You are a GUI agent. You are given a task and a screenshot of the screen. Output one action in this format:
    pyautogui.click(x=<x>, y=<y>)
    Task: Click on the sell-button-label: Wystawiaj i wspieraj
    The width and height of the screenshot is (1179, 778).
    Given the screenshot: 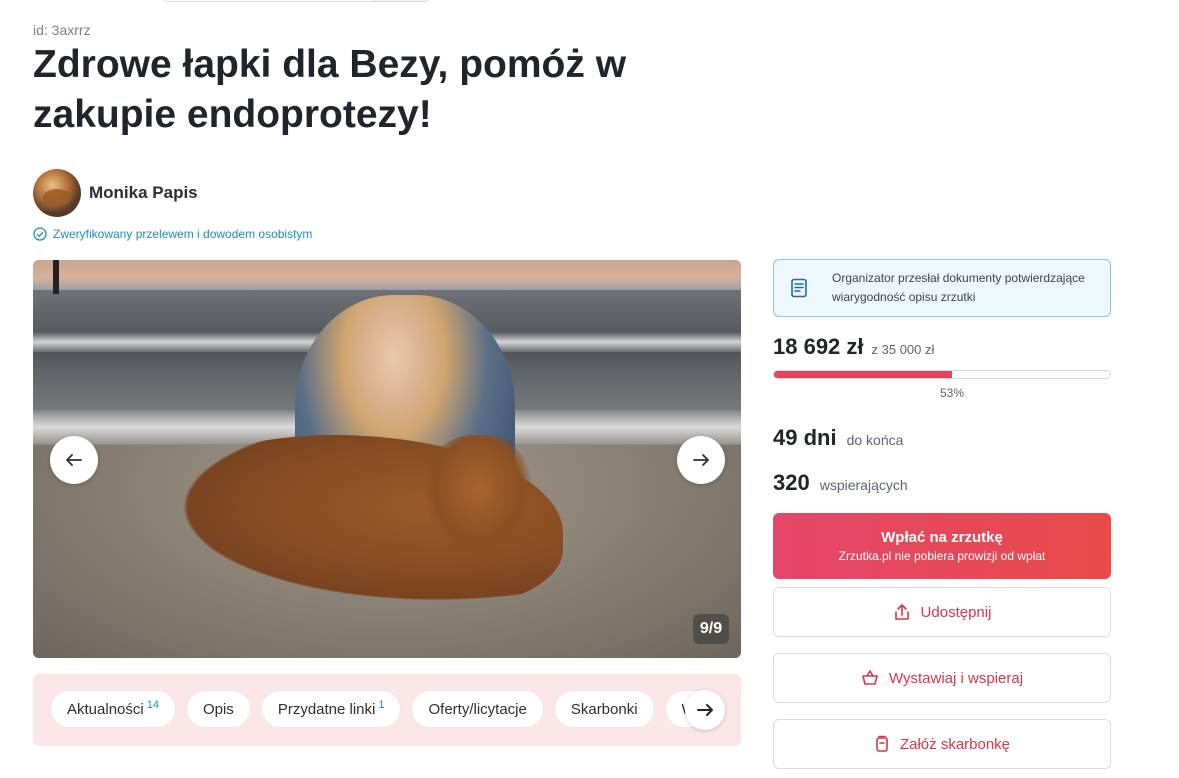 What is the action you would take?
    pyautogui.click(x=956, y=678)
    